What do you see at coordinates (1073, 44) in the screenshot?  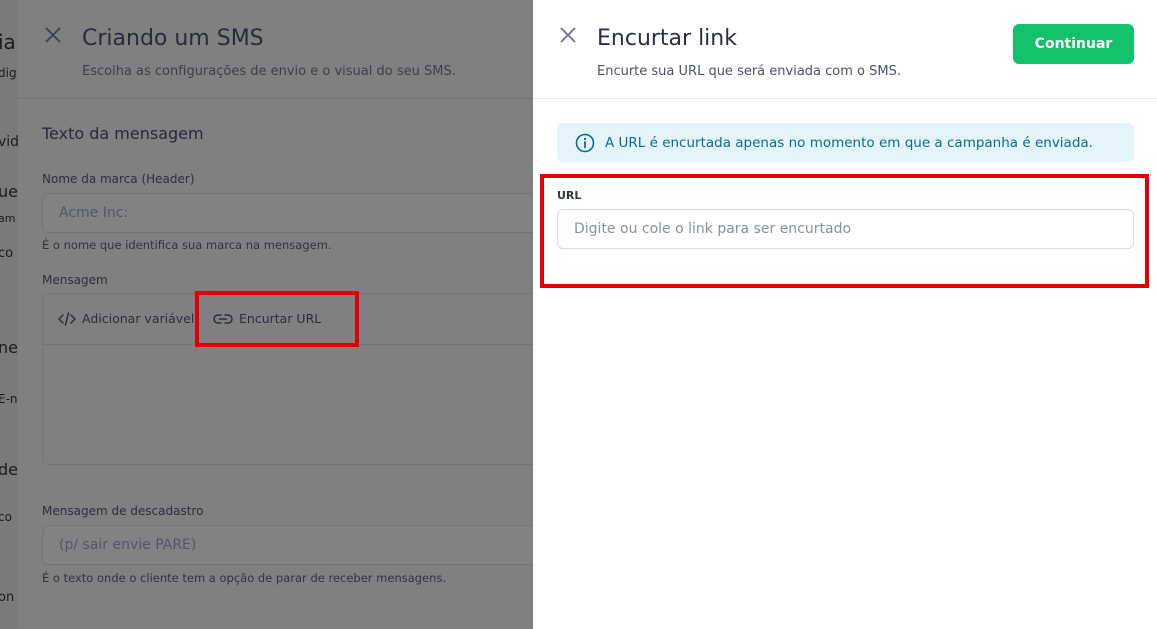 I see `continue-button: Continuar` at bounding box center [1073, 44].